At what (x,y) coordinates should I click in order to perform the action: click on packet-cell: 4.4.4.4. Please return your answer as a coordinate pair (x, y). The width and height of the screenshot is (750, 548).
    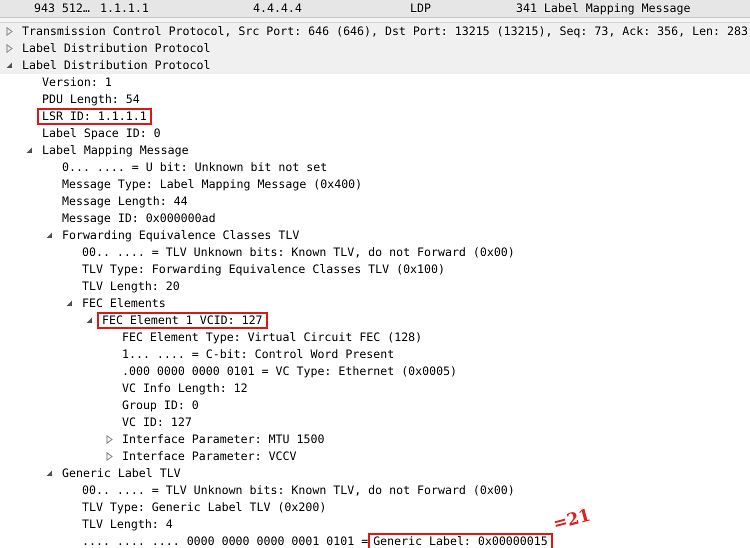
    Looking at the image, I should click on (277, 8).